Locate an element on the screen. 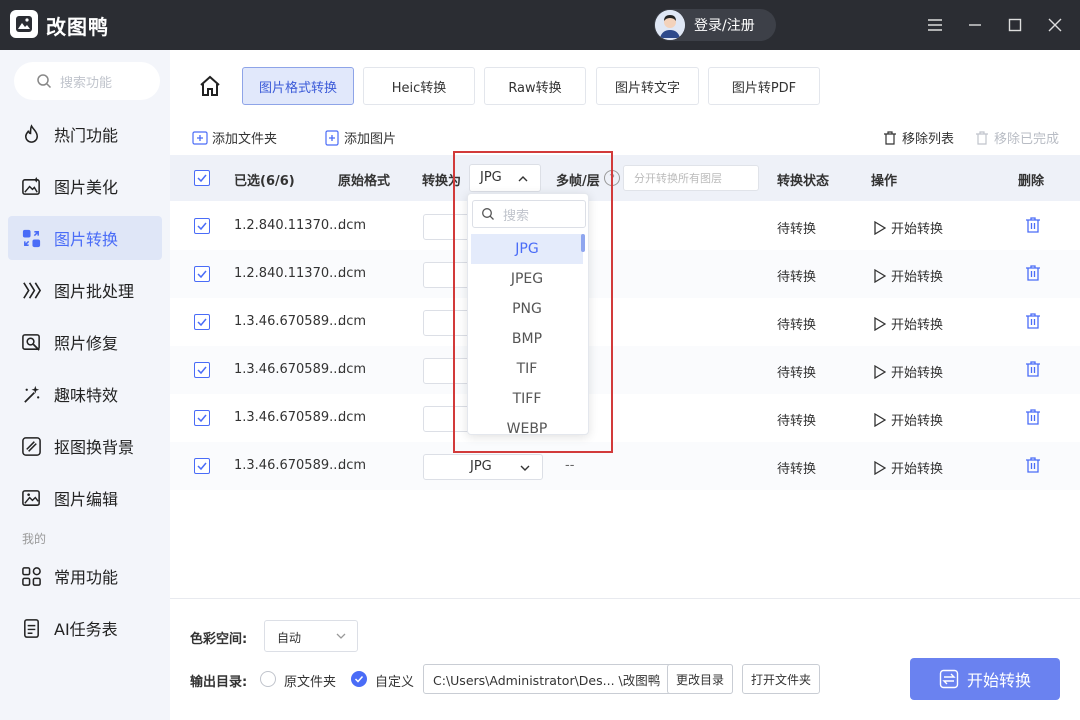 Image resolution: width=1080 pixels, height=720 pixels. sidebar-item-label: 抠图换背景 is located at coordinates (94, 447).